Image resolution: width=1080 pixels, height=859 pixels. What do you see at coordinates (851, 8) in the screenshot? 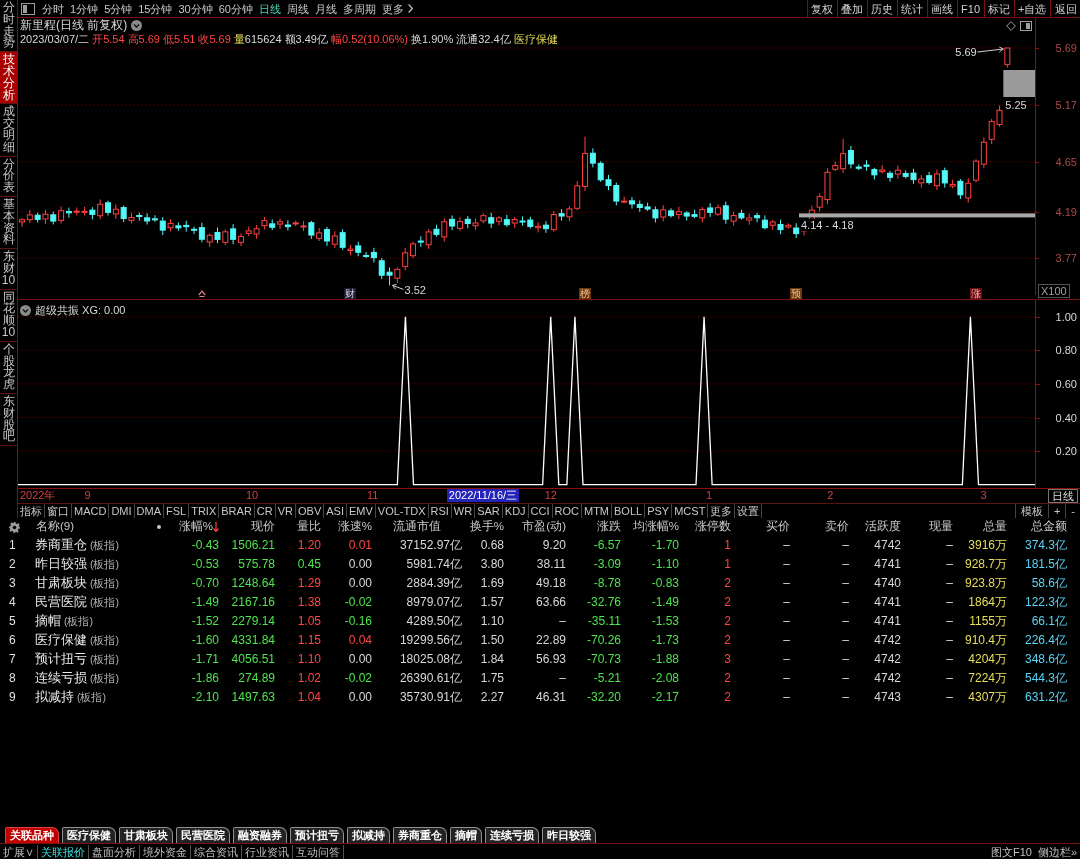
I see `toolbar-button: 叠加` at bounding box center [851, 8].